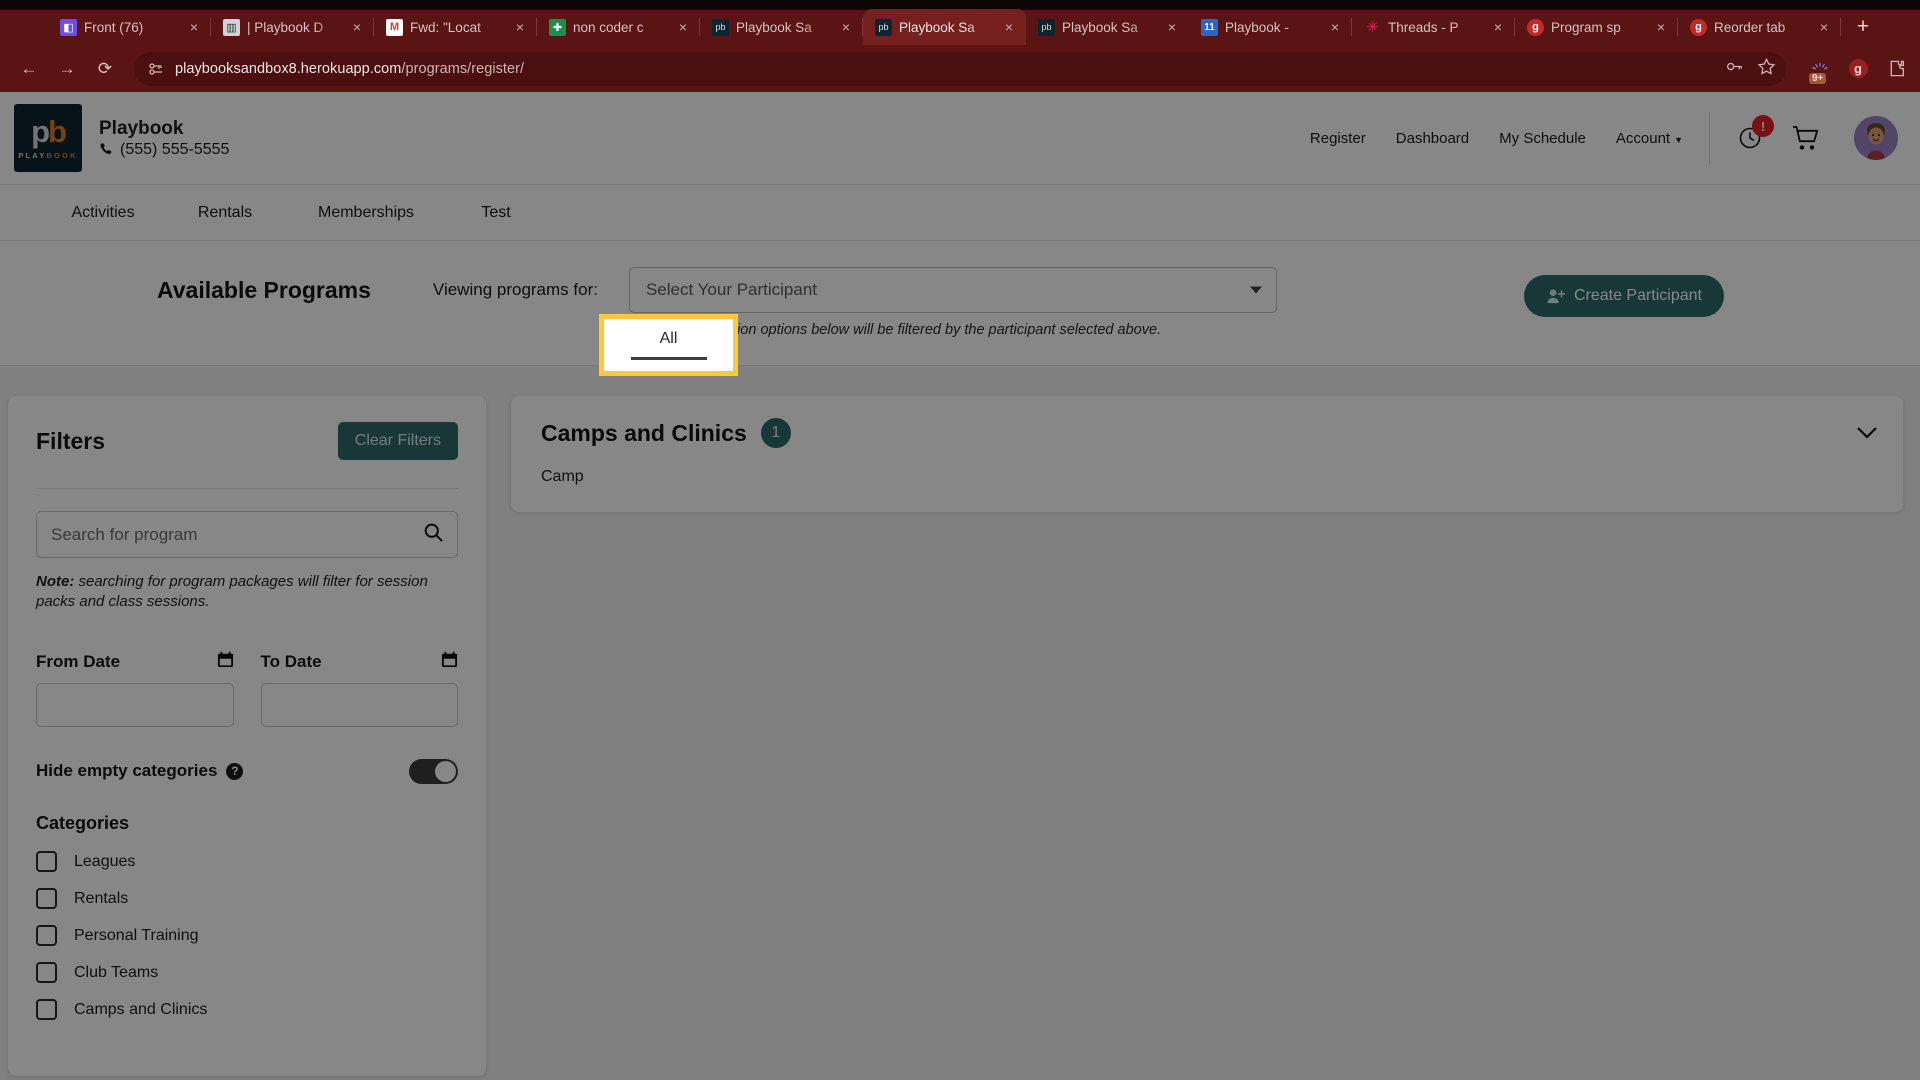 The image size is (1920, 1080). I want to click on tab-rentals: Rentals, so click(225, 212).